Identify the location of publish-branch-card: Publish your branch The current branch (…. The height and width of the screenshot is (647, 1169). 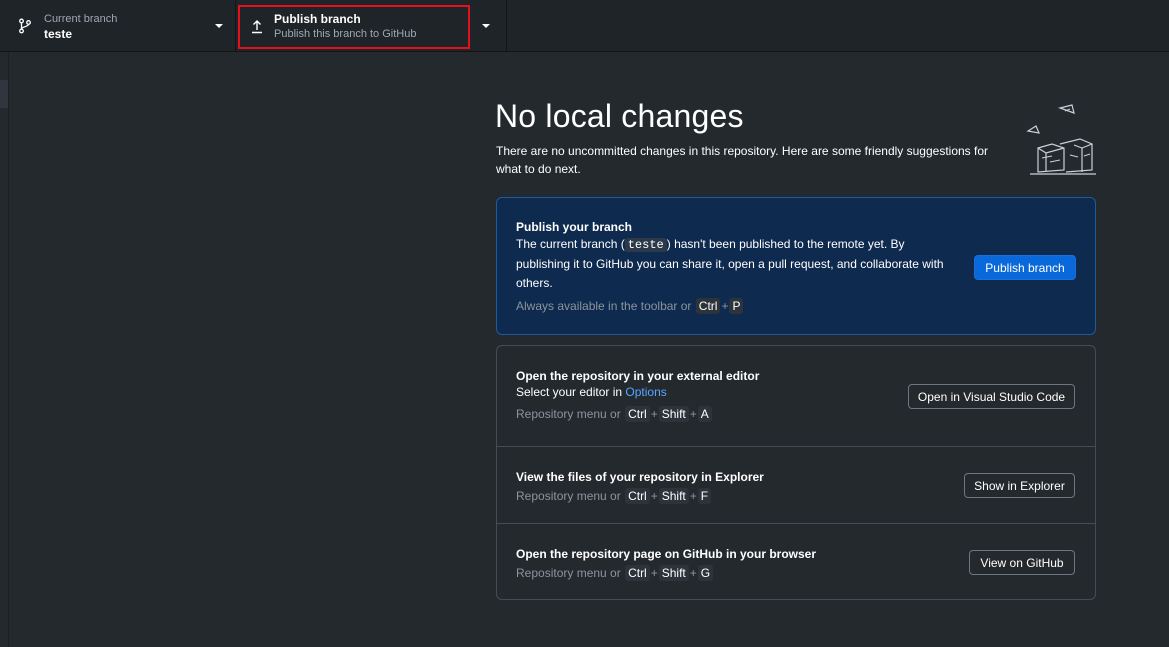
(796, 266).